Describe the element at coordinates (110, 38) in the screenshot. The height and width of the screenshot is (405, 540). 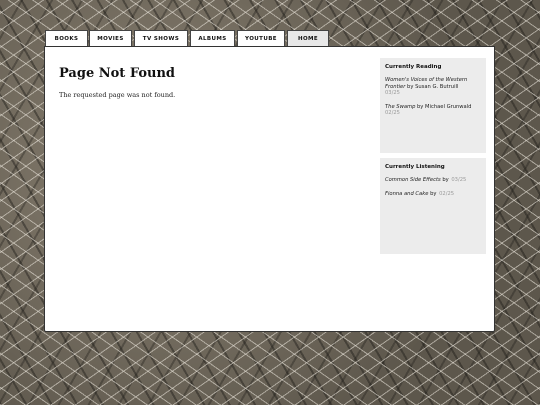
I see `tab-movies: MOVIES` at that location.